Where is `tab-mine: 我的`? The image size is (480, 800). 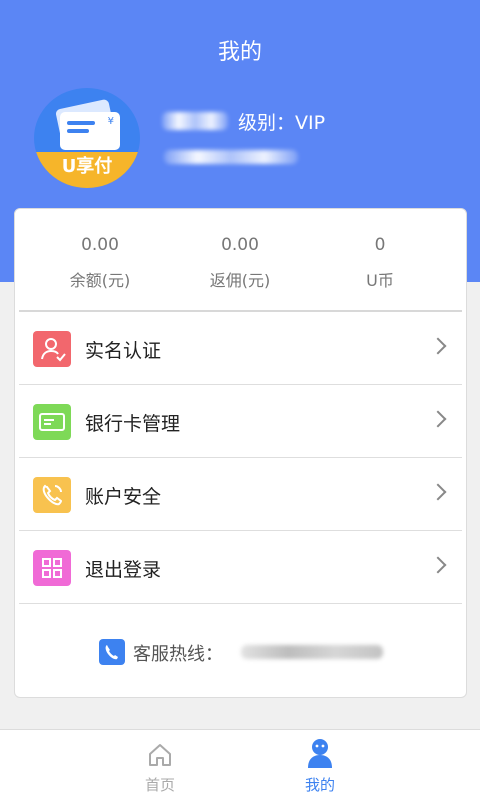
tab-mine: 我的 is located at coordinates (320, 765).